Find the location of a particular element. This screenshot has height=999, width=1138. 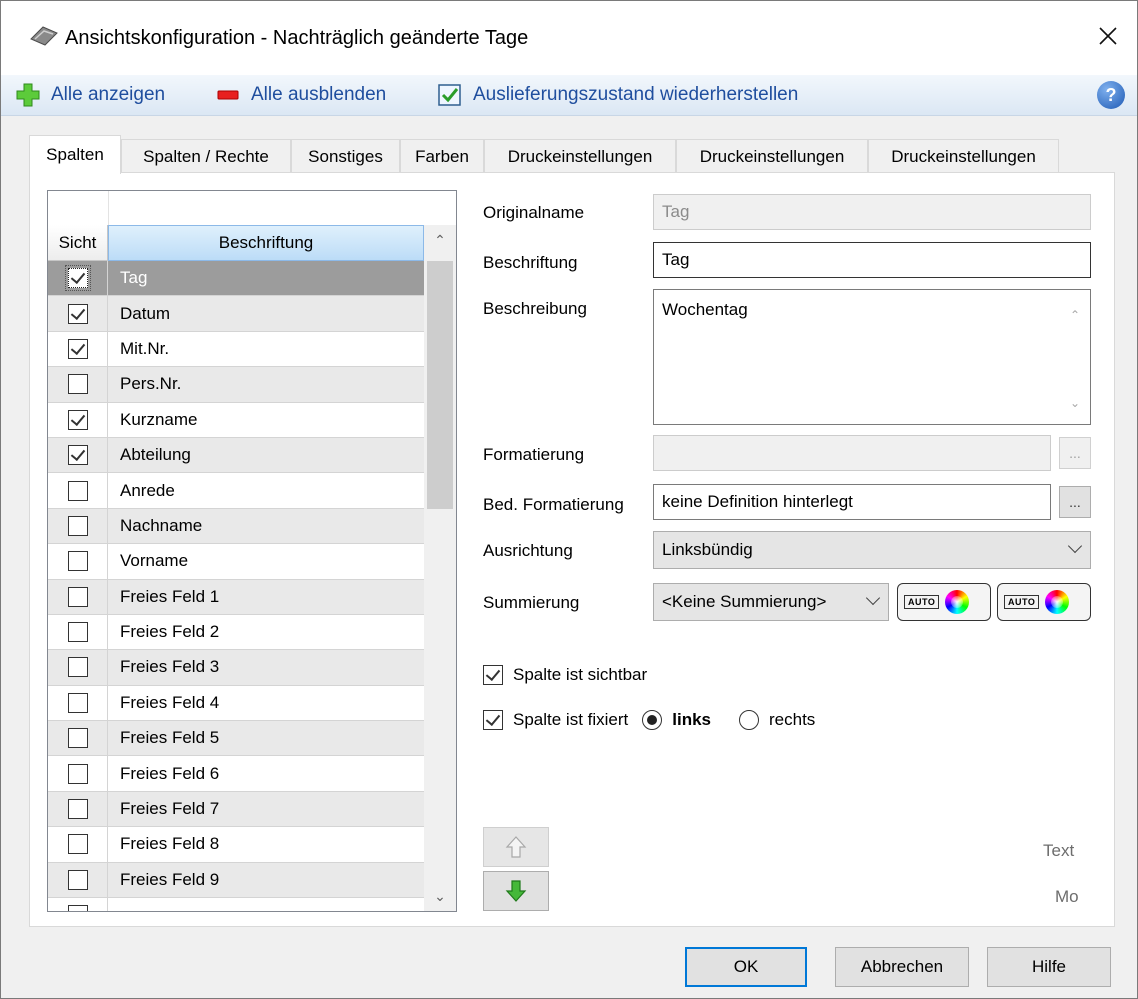

table-row: Anrede is located at coordinates (236, 491).